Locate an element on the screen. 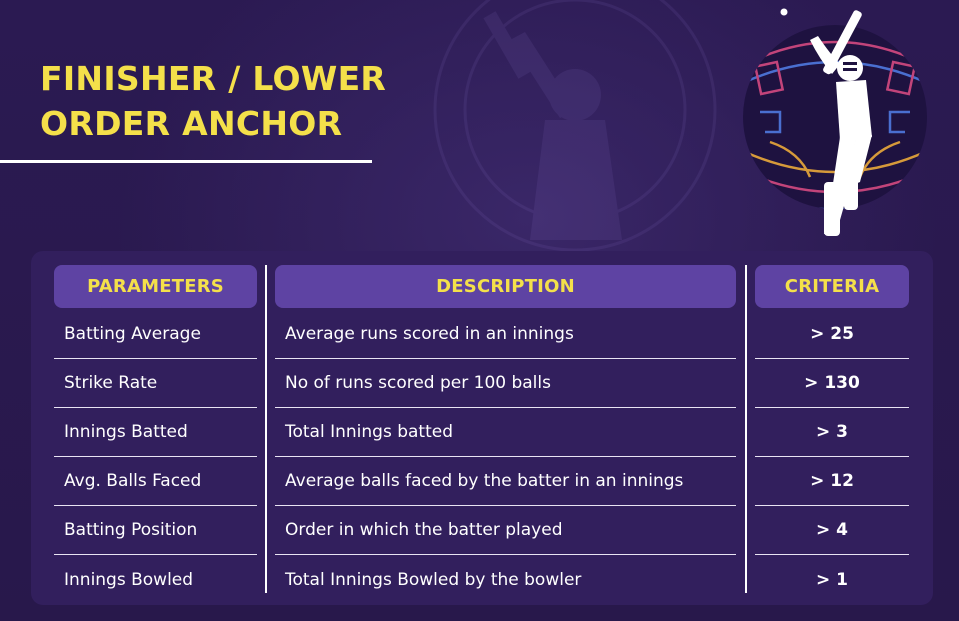 This screenshot has height=621, width=959. criteria-cell: > 1 is located at coordinates (832, 579).